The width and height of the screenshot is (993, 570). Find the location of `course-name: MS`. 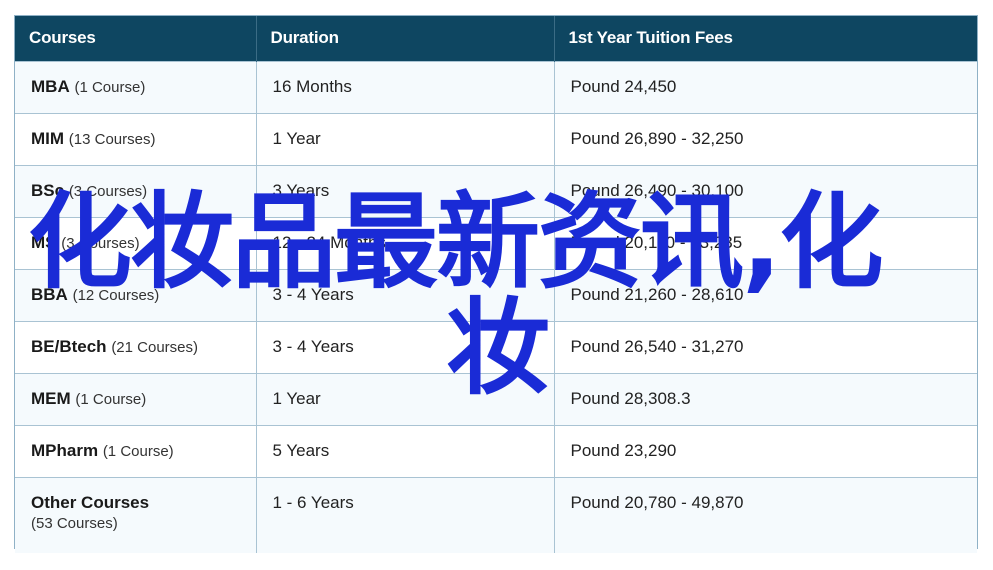

course-name: MS is located at coordinates (44, 242).